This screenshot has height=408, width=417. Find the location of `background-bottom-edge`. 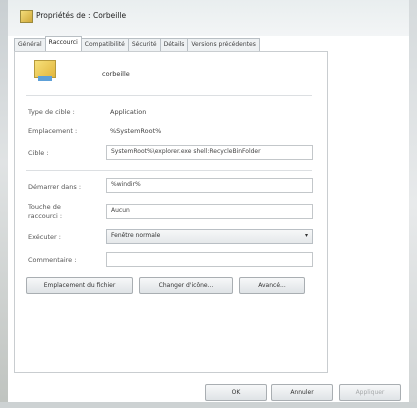

background-bottom-edge is located at coordinates (208, 405).